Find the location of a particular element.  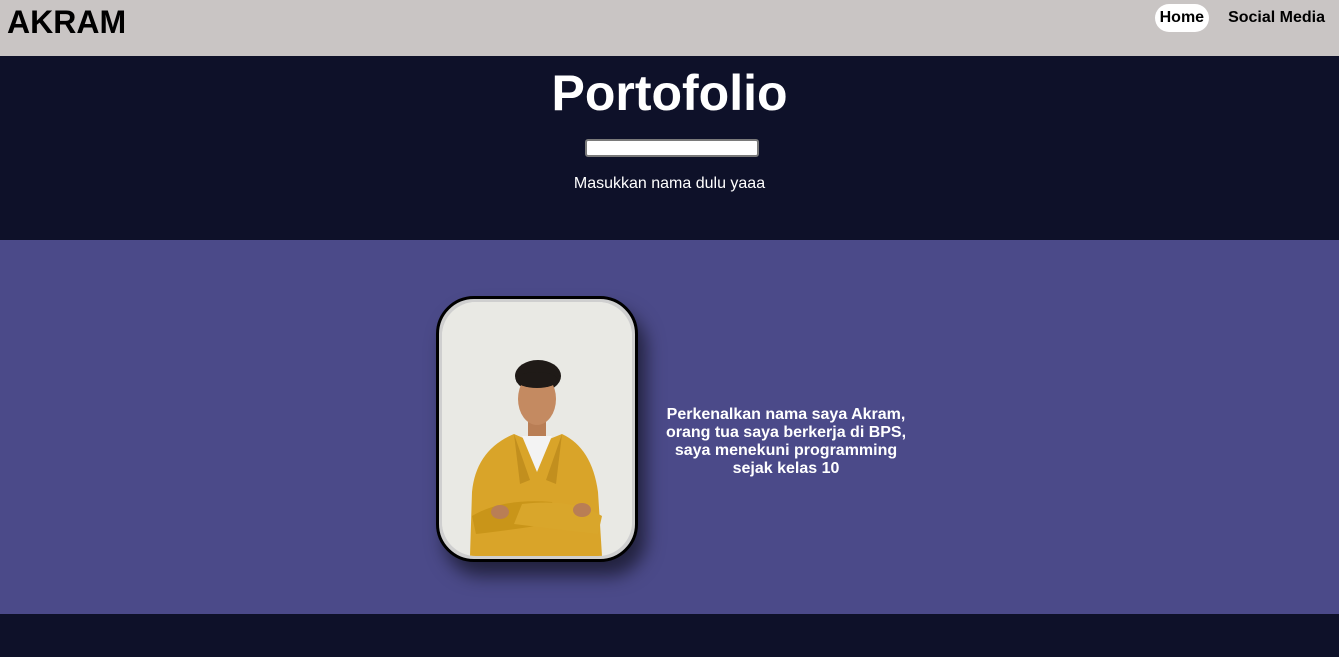

page-title: Portofolio is located at coordinates (669, 93).